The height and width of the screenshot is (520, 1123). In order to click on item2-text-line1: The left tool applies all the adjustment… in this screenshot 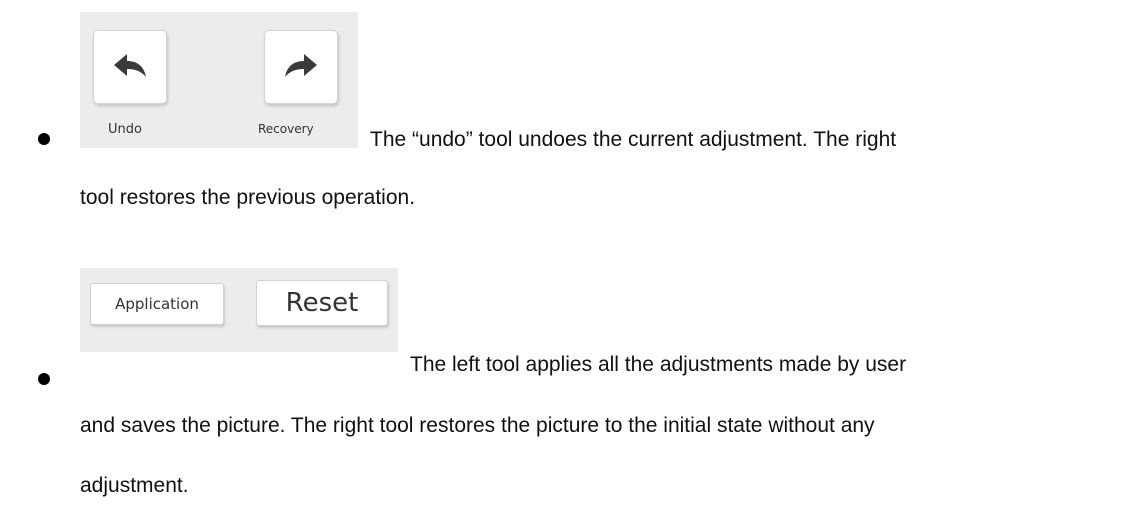, I will do `click(658, 364)`.